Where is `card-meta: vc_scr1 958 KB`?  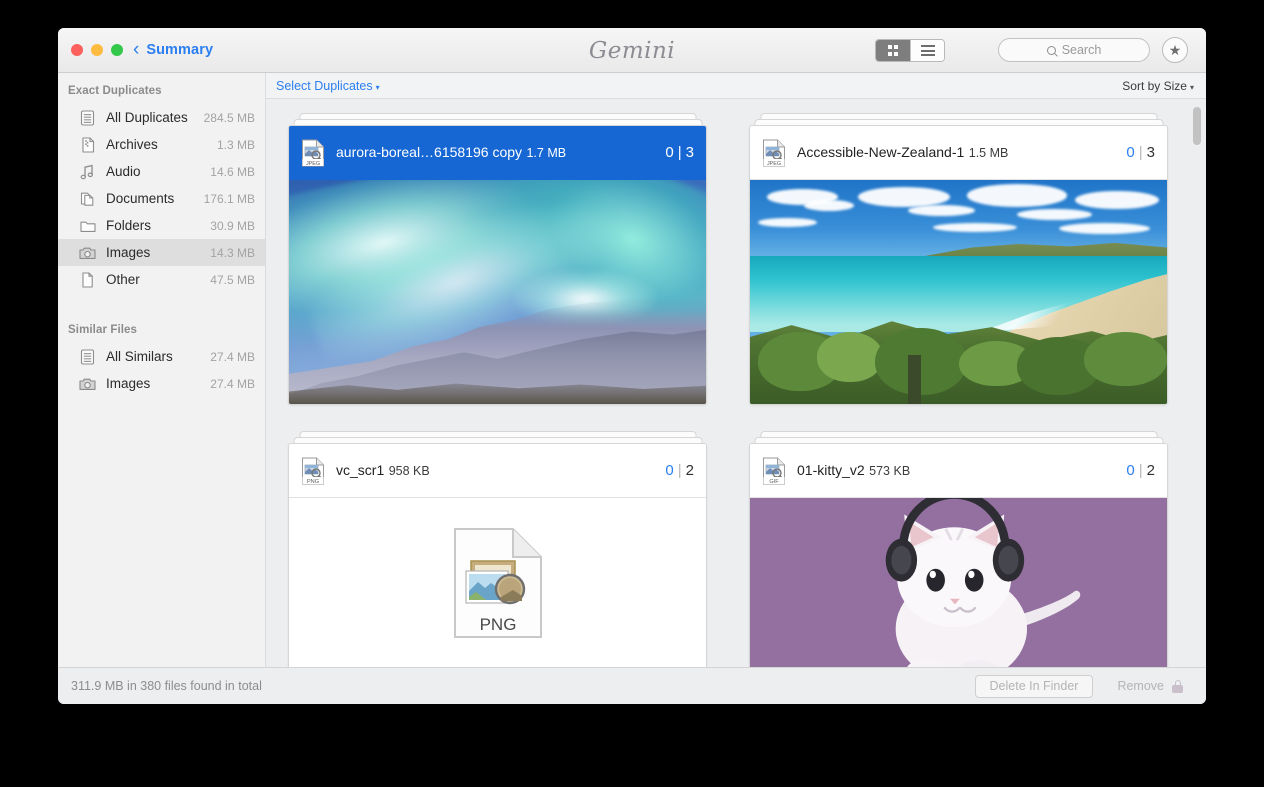
card-meta: vc_scr1 958 KB is located at coordinates (495, 471).